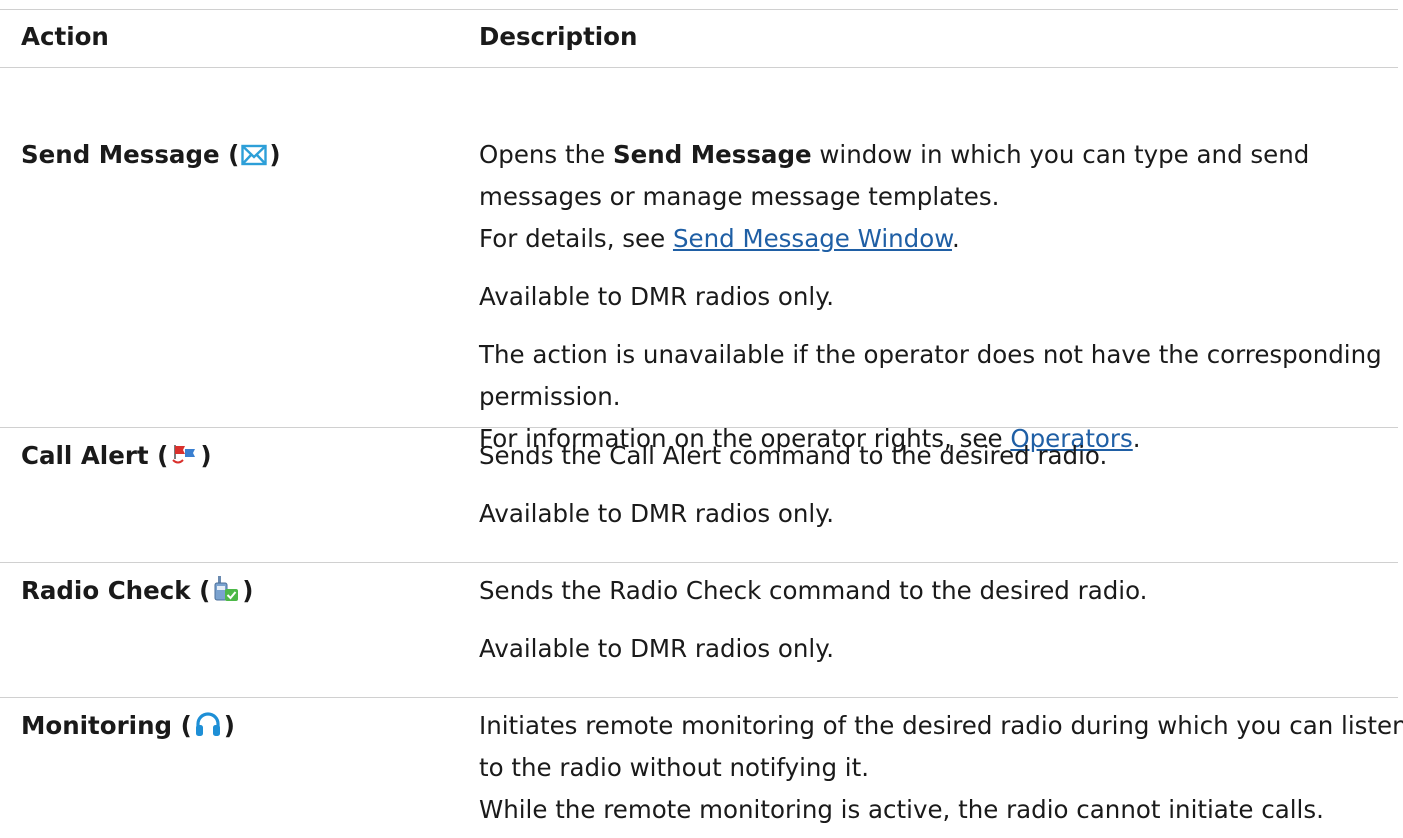  What do you see at coordinates (712, 154) in the screenshot?
I see `send-message-window-name: Send Message` at bounding box center [712, 154].